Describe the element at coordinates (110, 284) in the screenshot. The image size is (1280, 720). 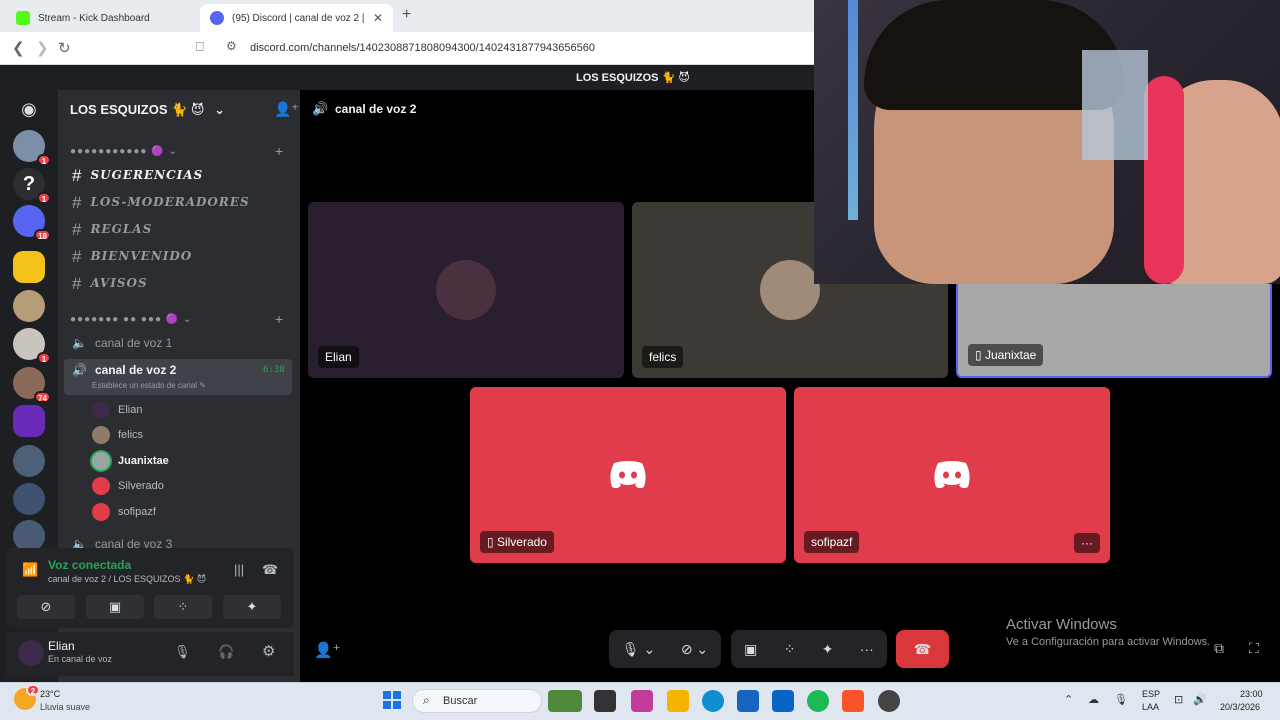
I see `channel-avisos: # AVISOS` at that location.